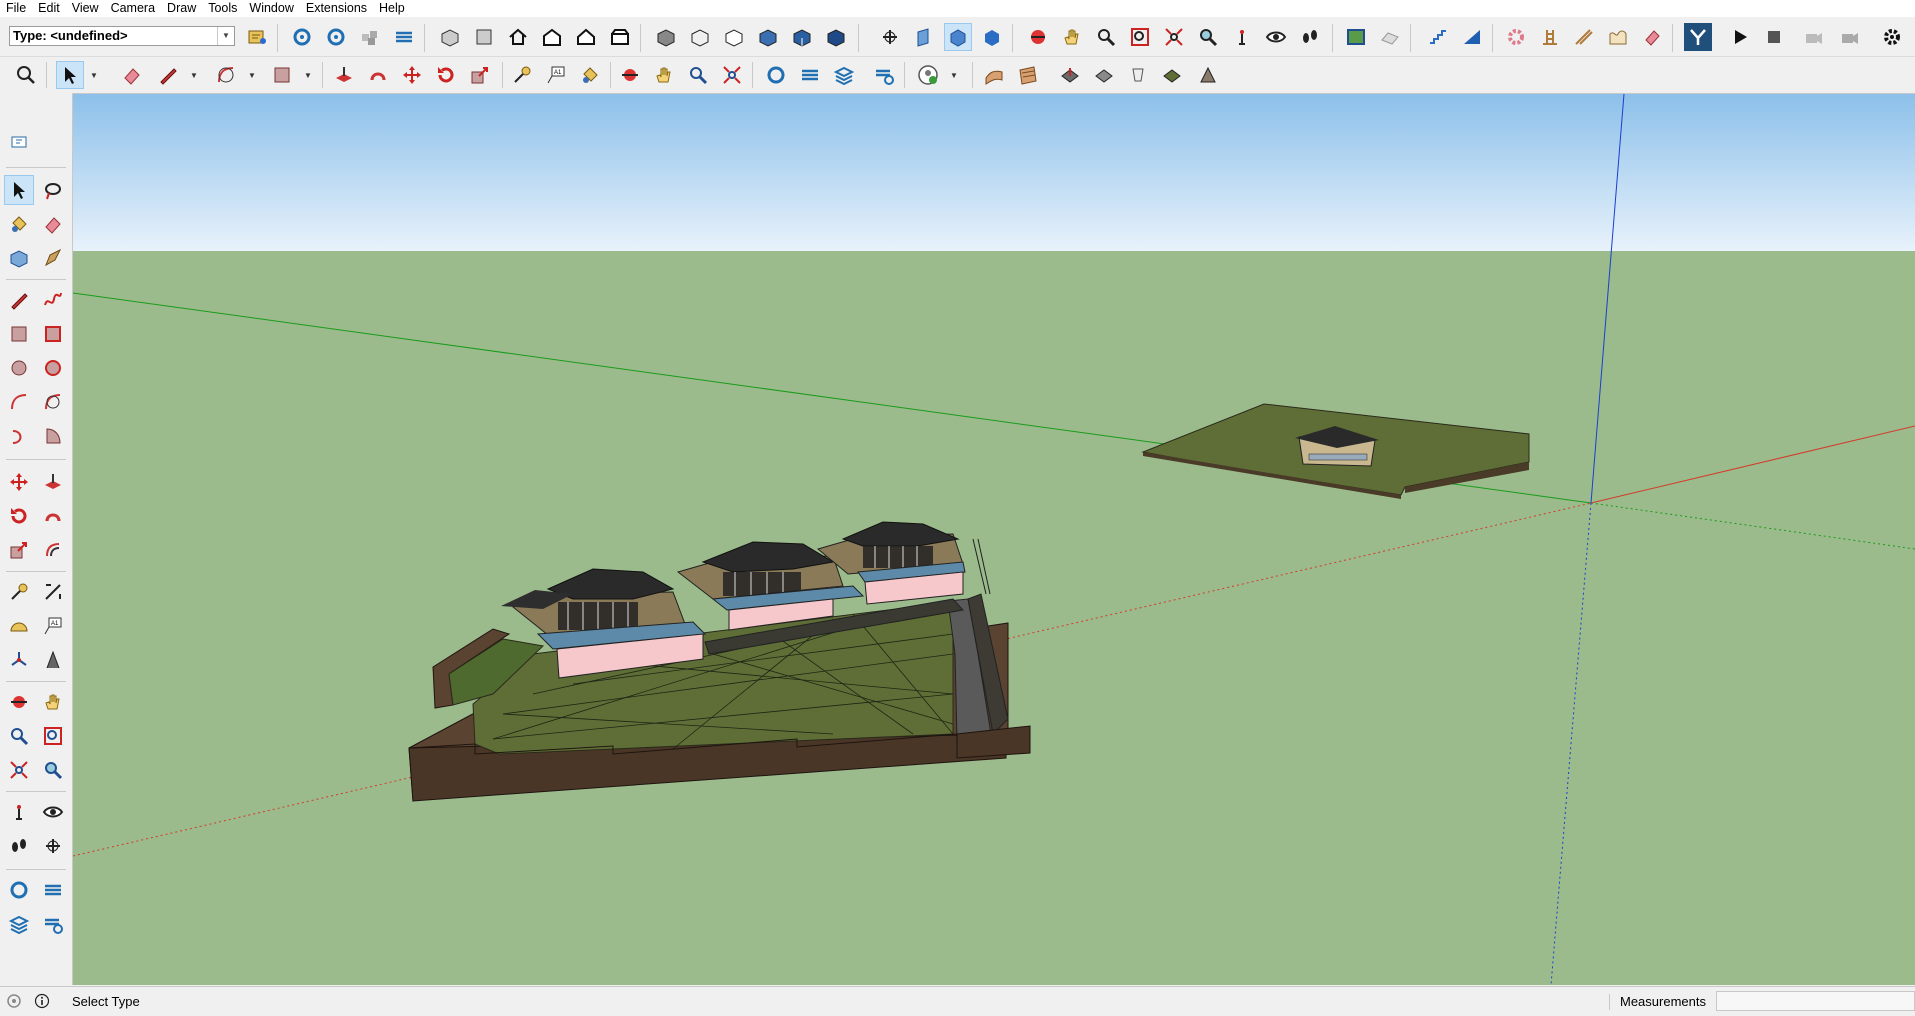 This screenshot has width=1915, height=1016. I want to click on search-icon, so click(26, 75).